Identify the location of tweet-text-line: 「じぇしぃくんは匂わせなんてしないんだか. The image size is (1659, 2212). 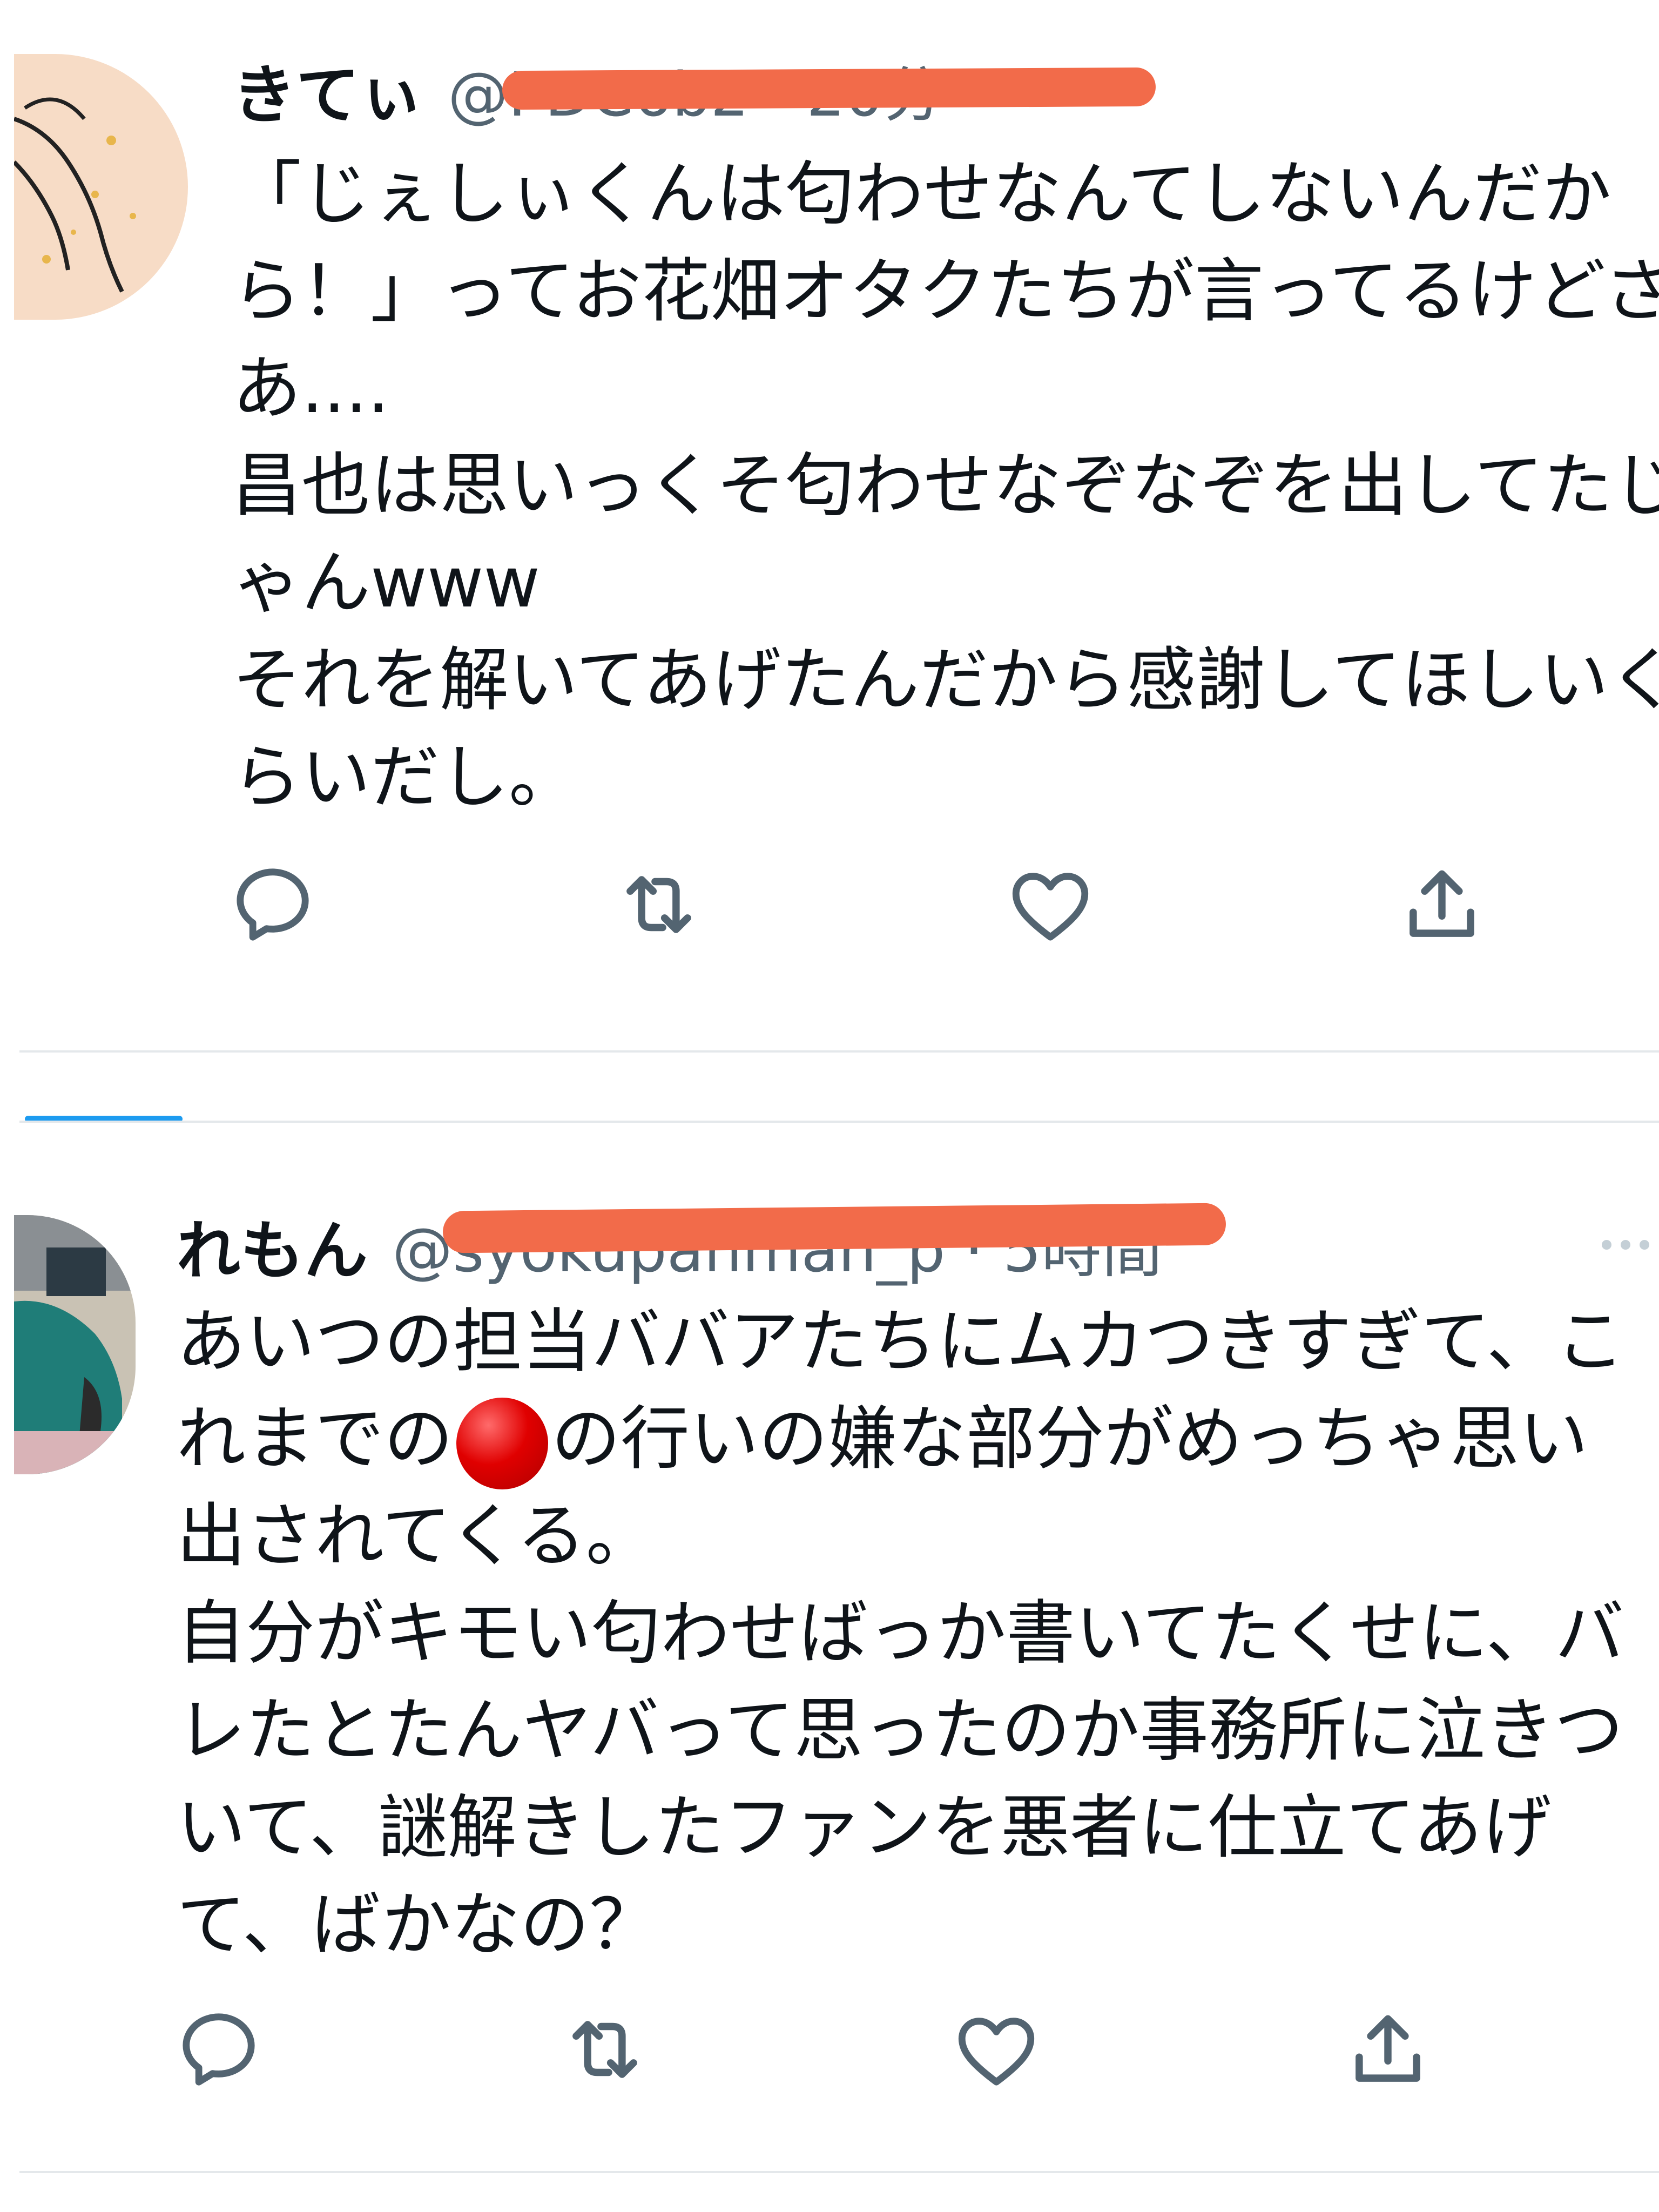
(921, 194).